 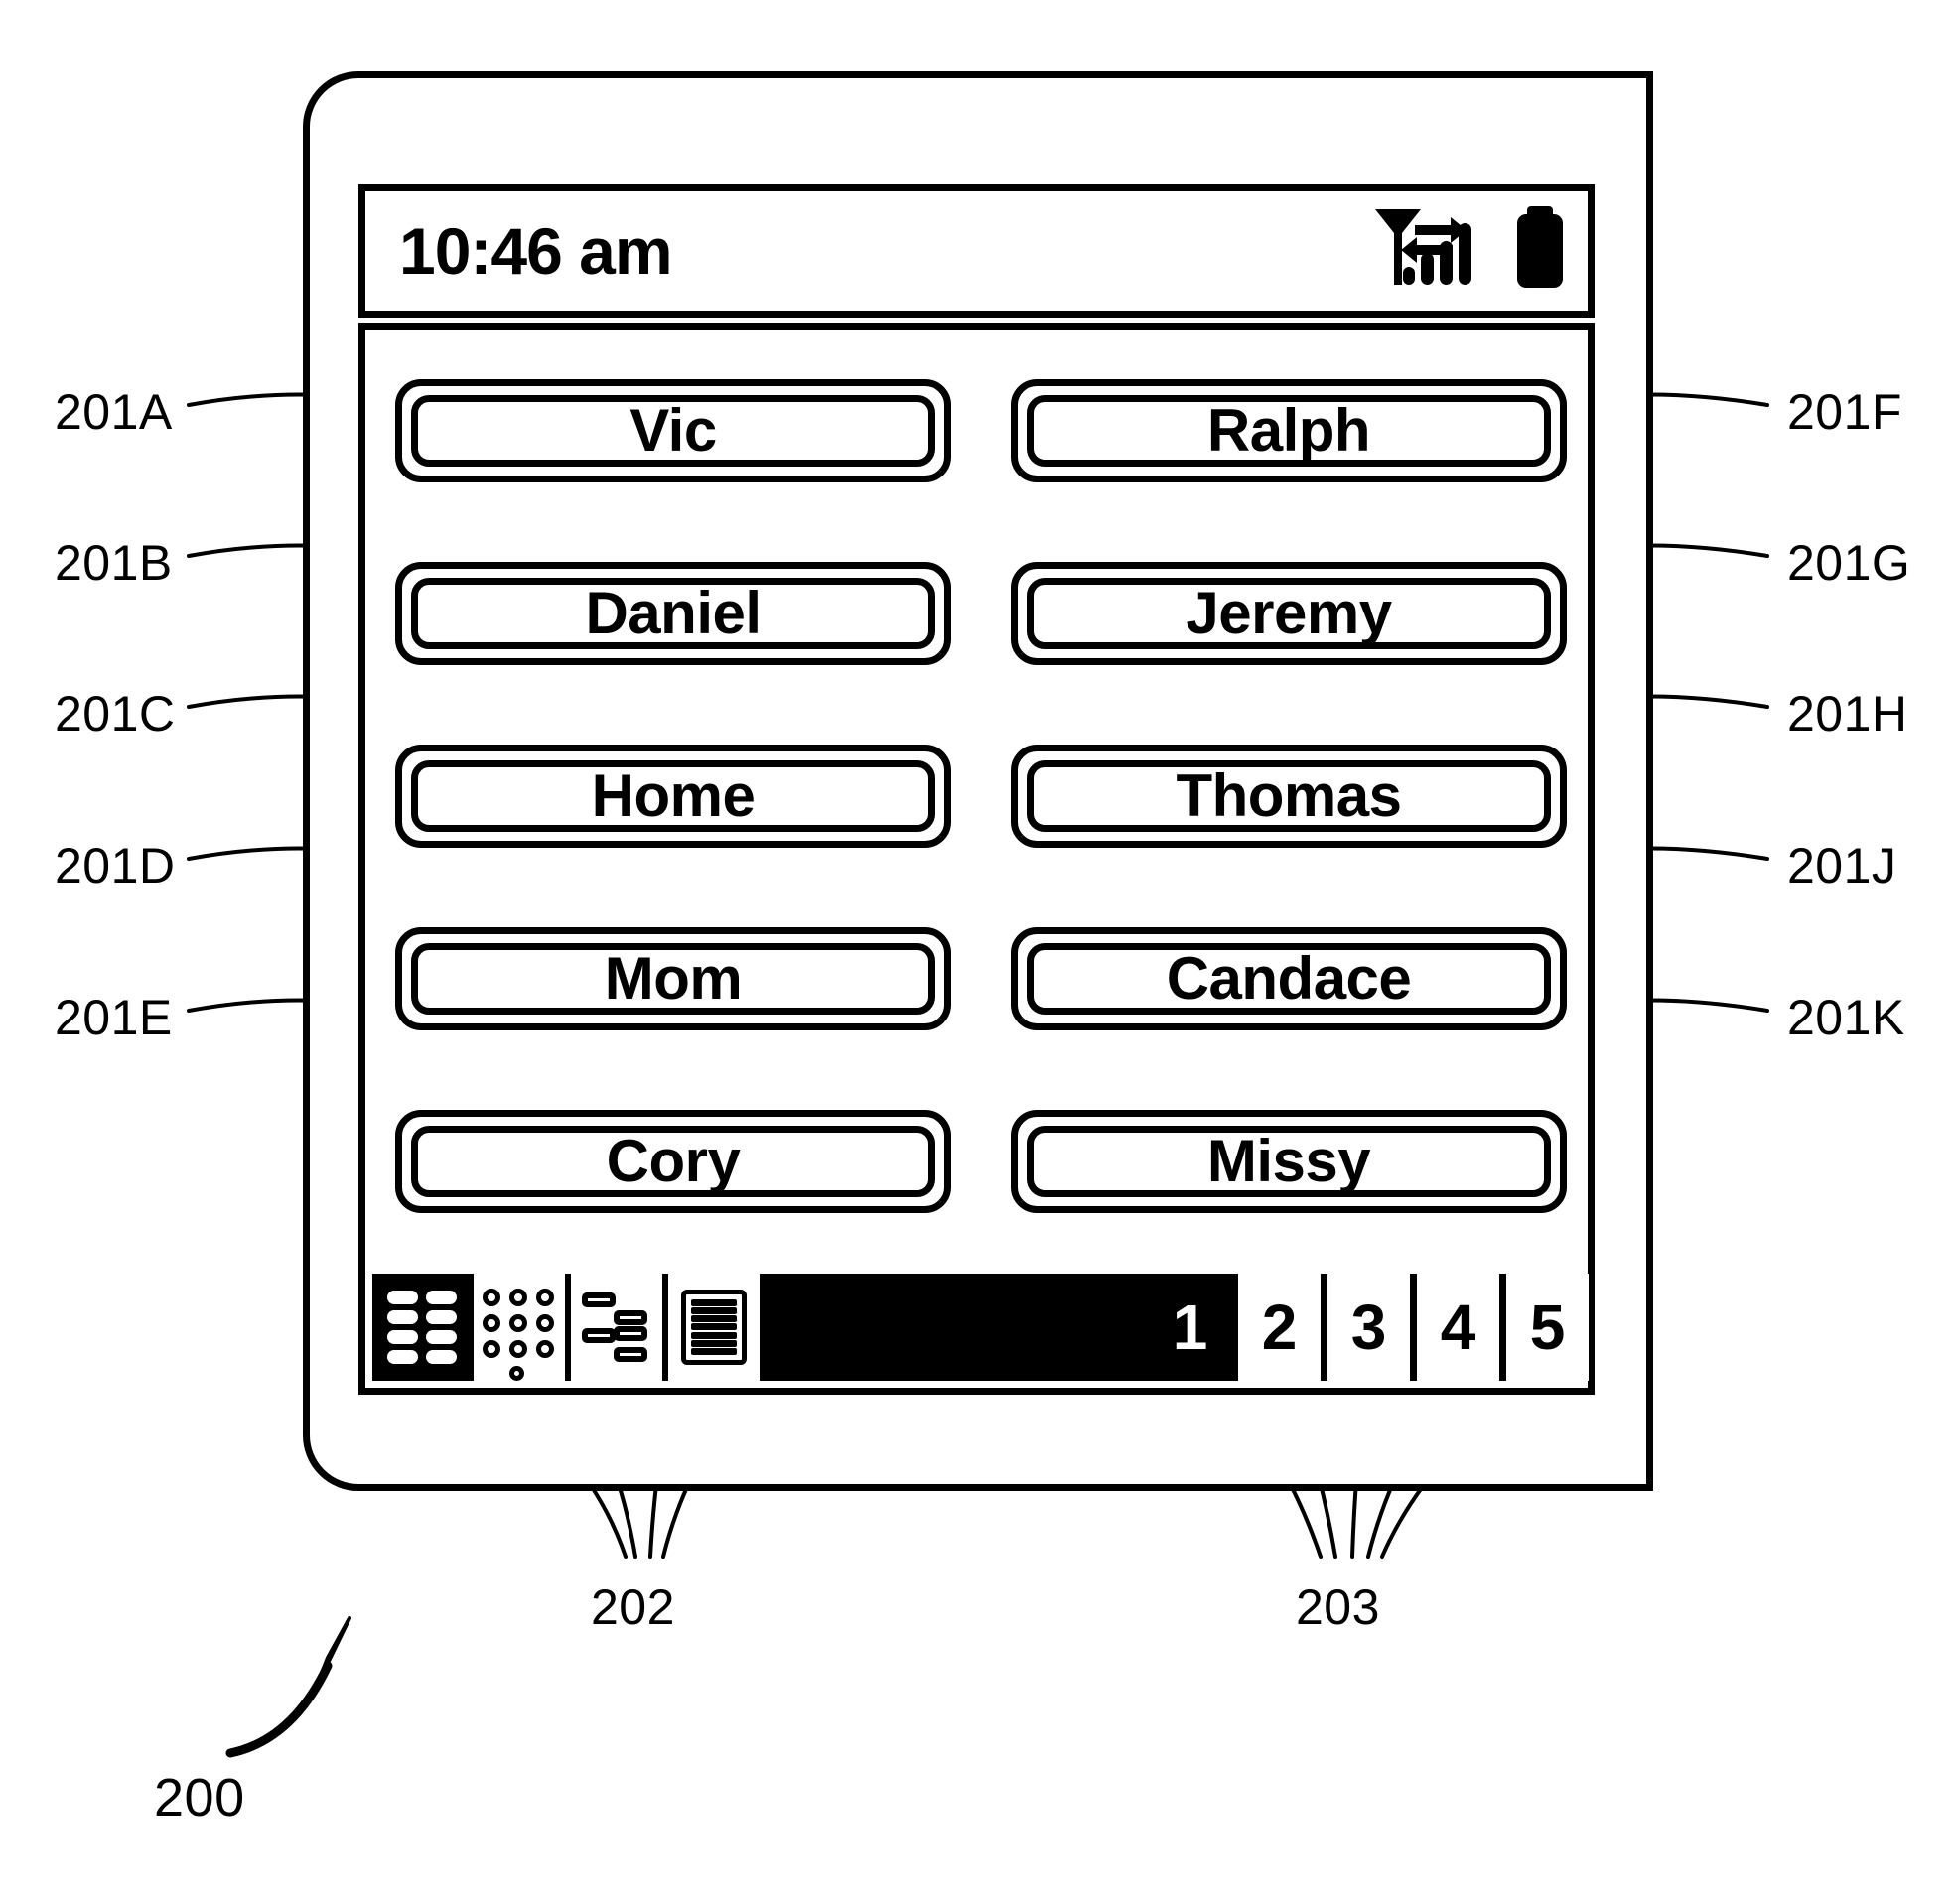 I want to click on speed-dial-button-inner: Cory, so click(x=673, y=1161).